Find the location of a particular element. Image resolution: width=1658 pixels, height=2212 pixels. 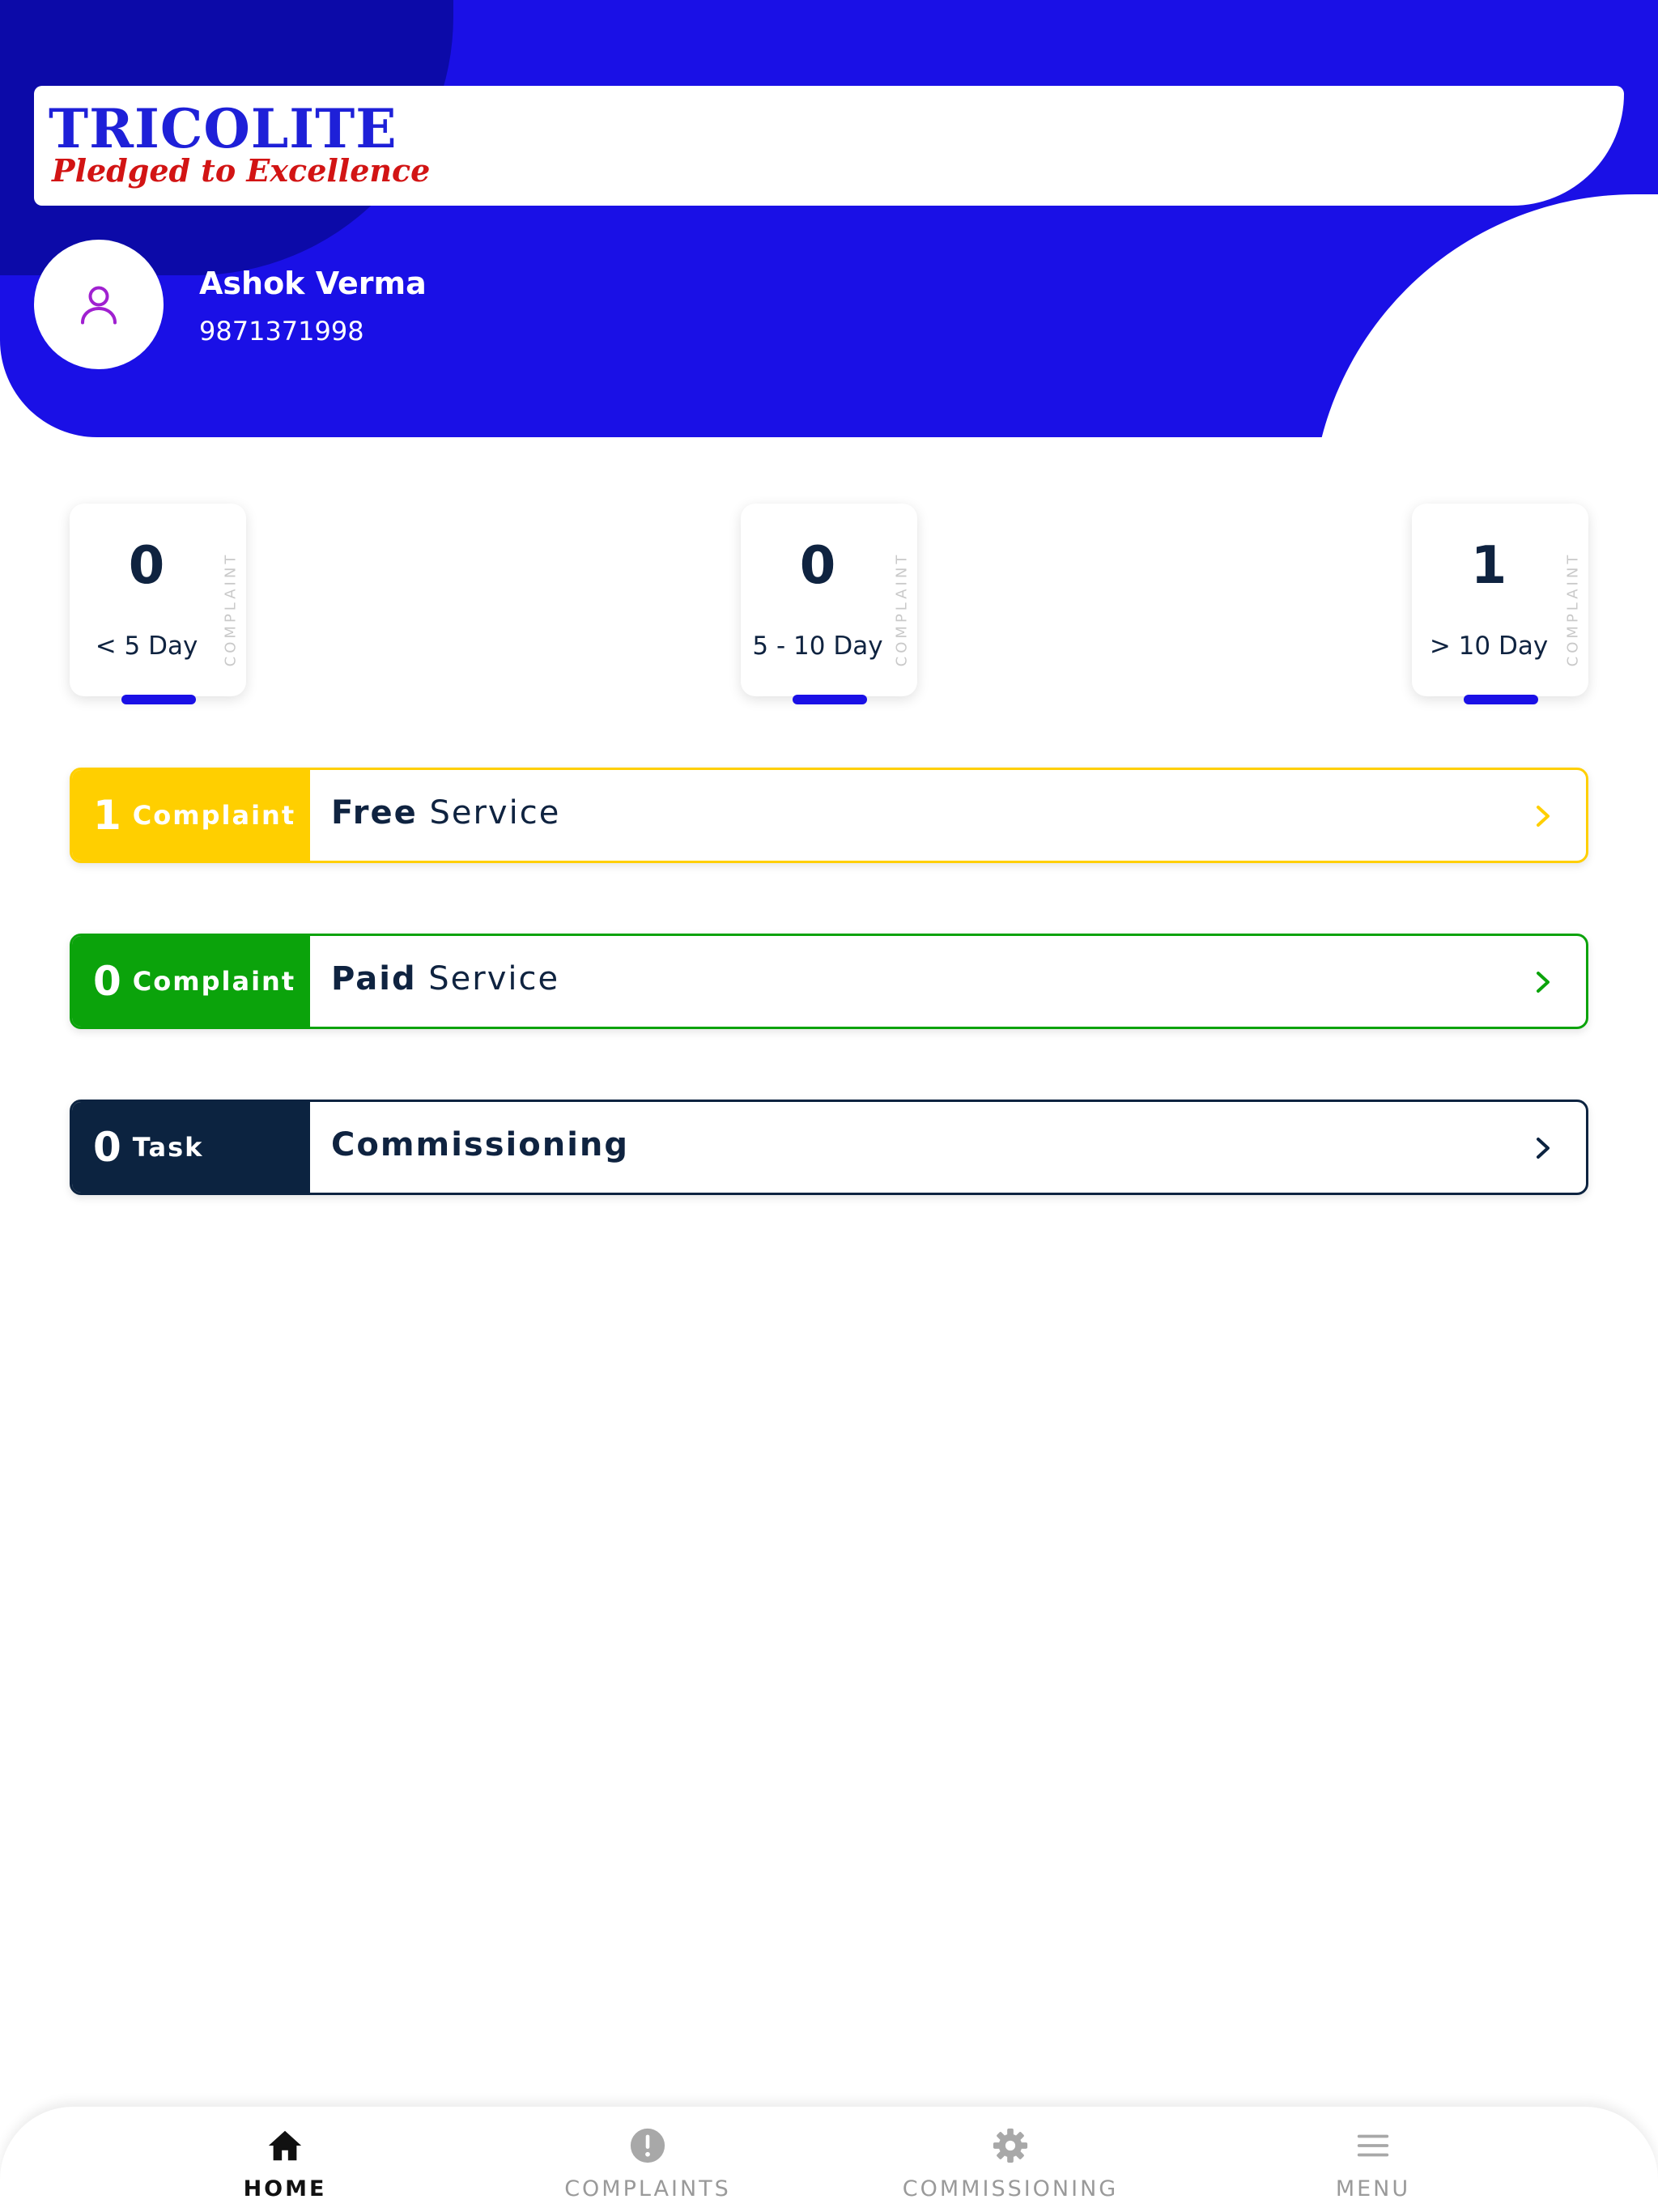

row-title-bold: Commissioning is located at coordinates (480, 1145).